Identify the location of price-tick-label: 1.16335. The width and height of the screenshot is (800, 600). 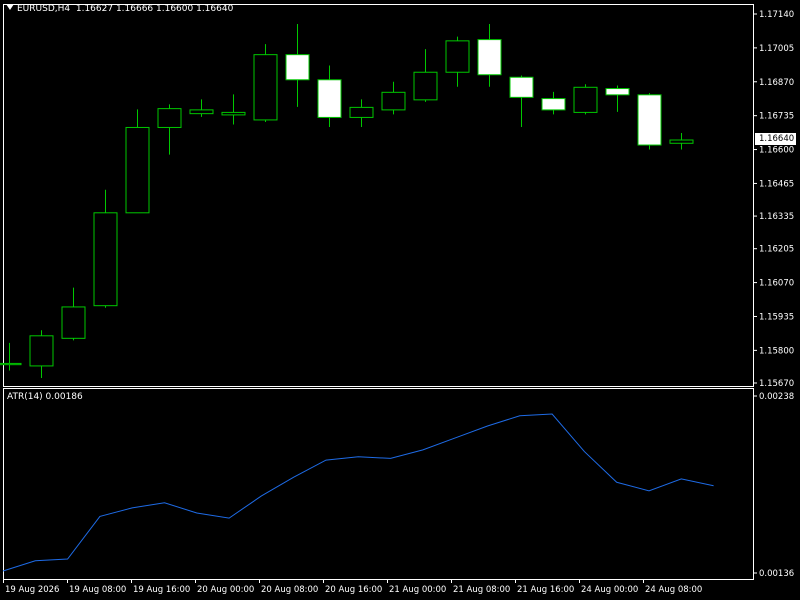
(776, 217).